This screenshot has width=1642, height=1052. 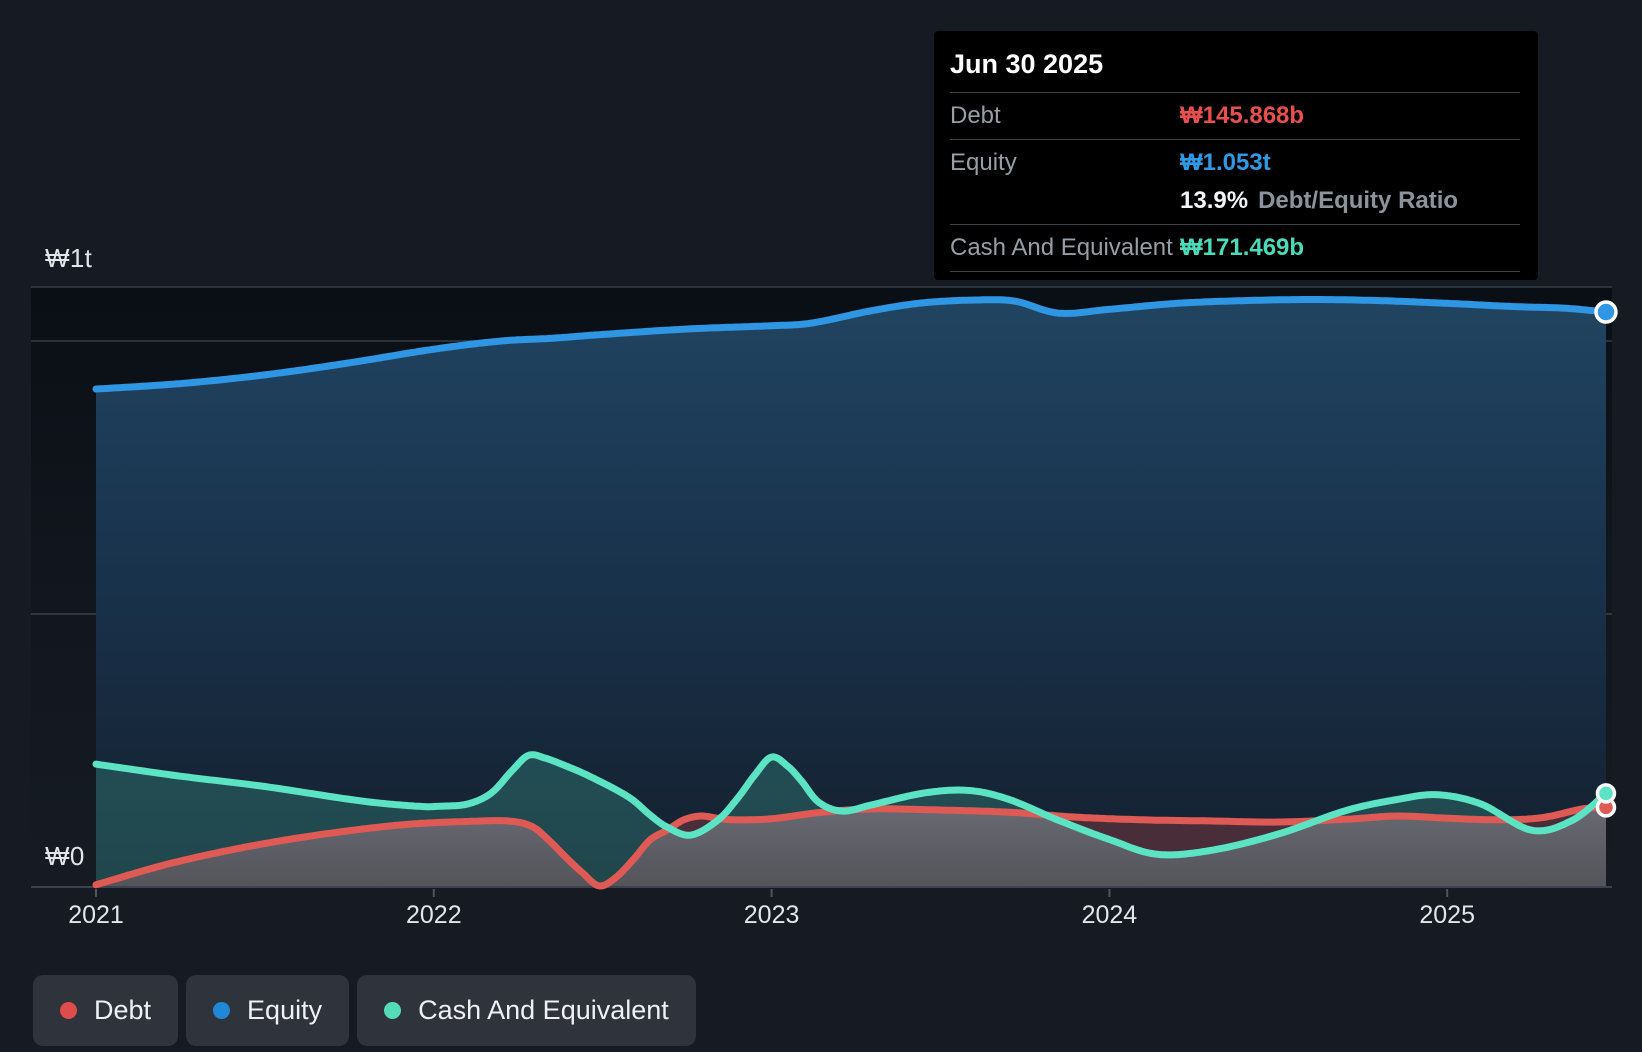 I want to click on tooltip-ratio-label: Debt/Equity Ratio, so click(x=1358, y=200).